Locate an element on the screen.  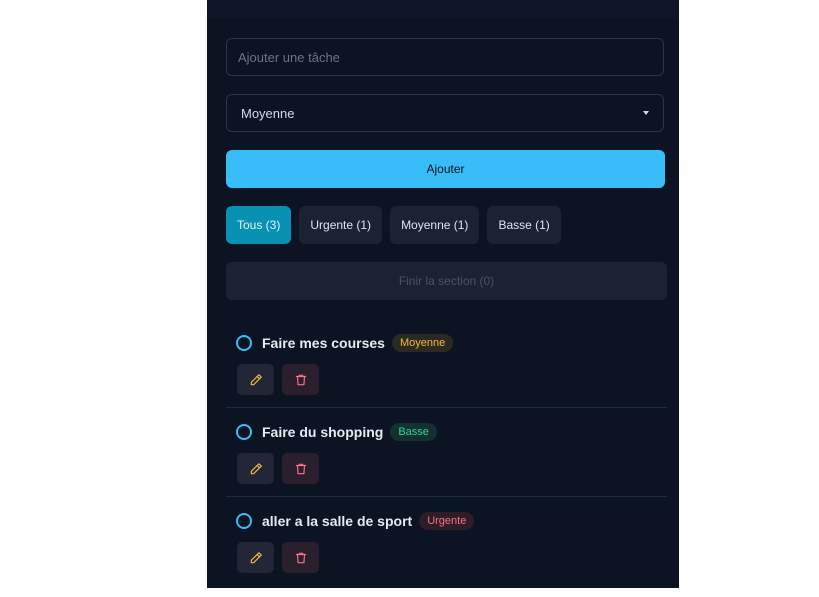
add-task-button: Ajouter is located at coordinates (445, 169).